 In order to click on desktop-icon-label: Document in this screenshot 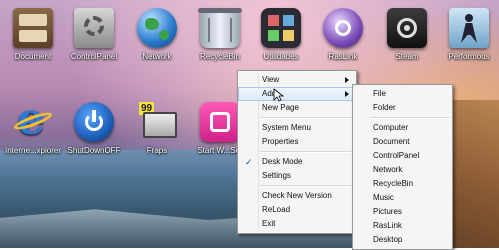, I will do `click(33, 56)`.